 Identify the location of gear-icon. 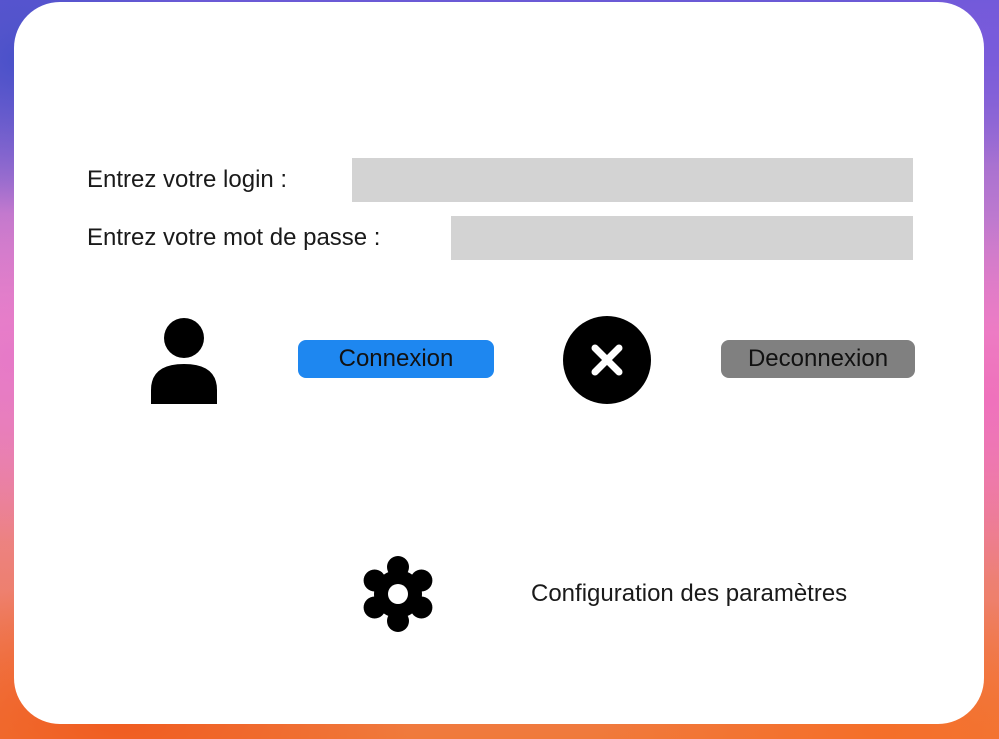
(398, 596).